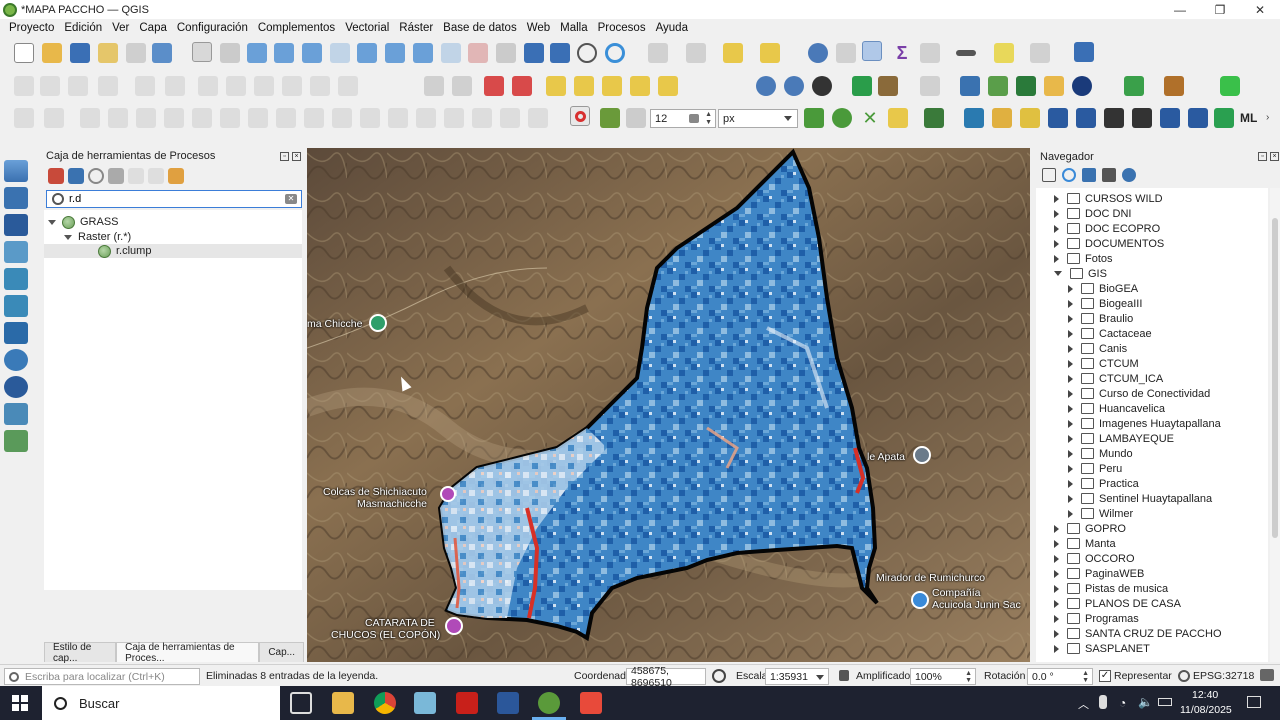 Image resolution: width=1280 pixels, height=720 pixels. What do you see at coordinates (425, 703) in the screenshot?
I see `app-icon` at bounding box center [425, 703].